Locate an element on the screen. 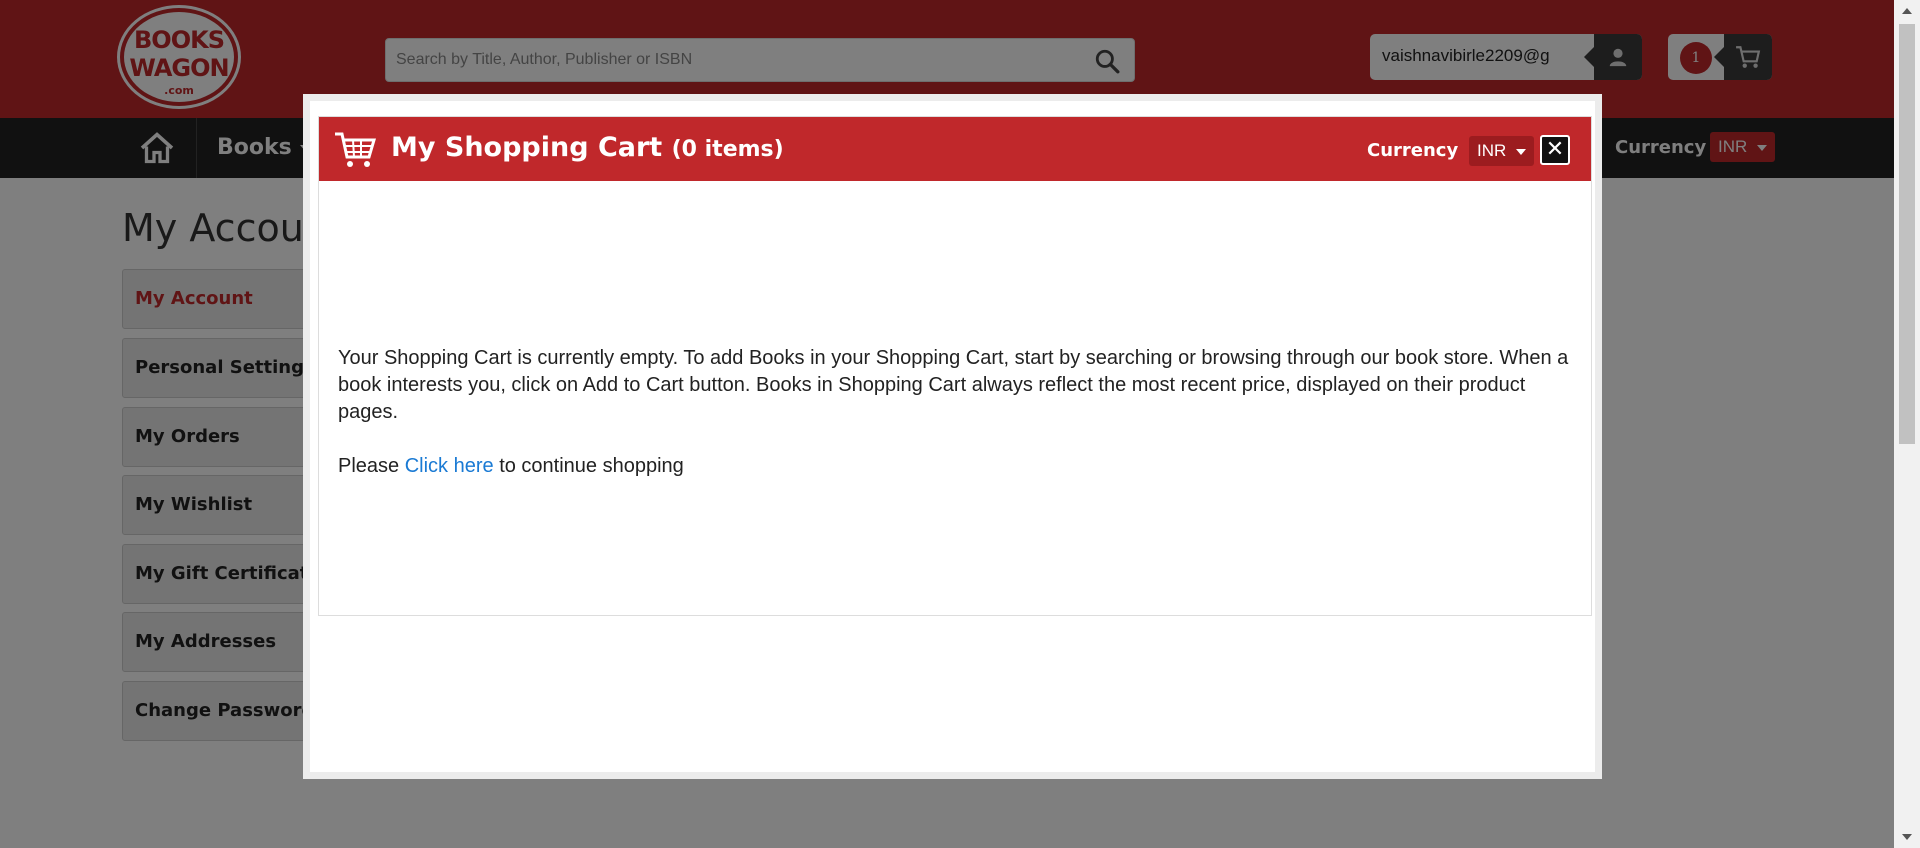 The image size is (1920, 848). close-button: ✕ is located at coordinates (1555, 150).